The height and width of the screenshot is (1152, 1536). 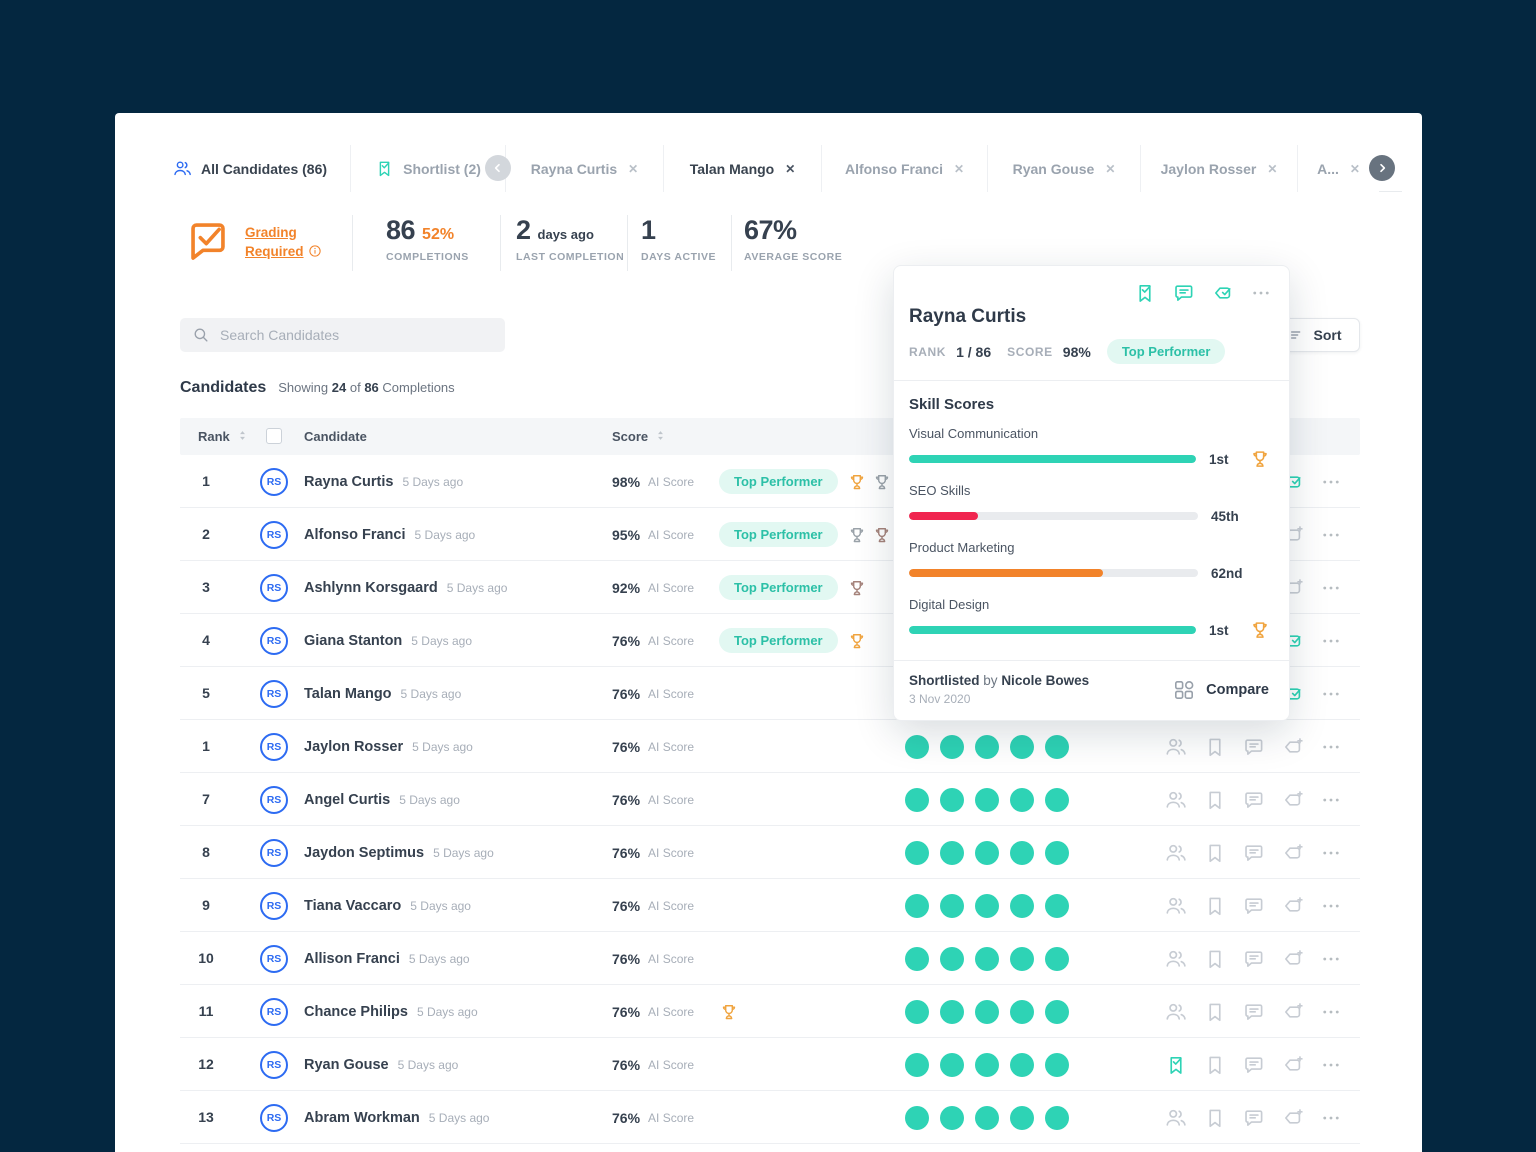 I want to click on tab-rayna-curtis: Rayna Curtis ✕, so click(x=584, y=168).